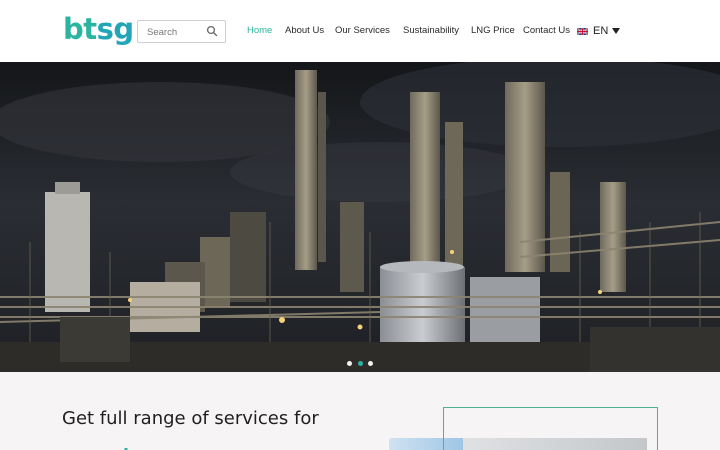  Describe the element at coordinates (601, 31) in the screenshot. I see `language-label: EN` at that location.